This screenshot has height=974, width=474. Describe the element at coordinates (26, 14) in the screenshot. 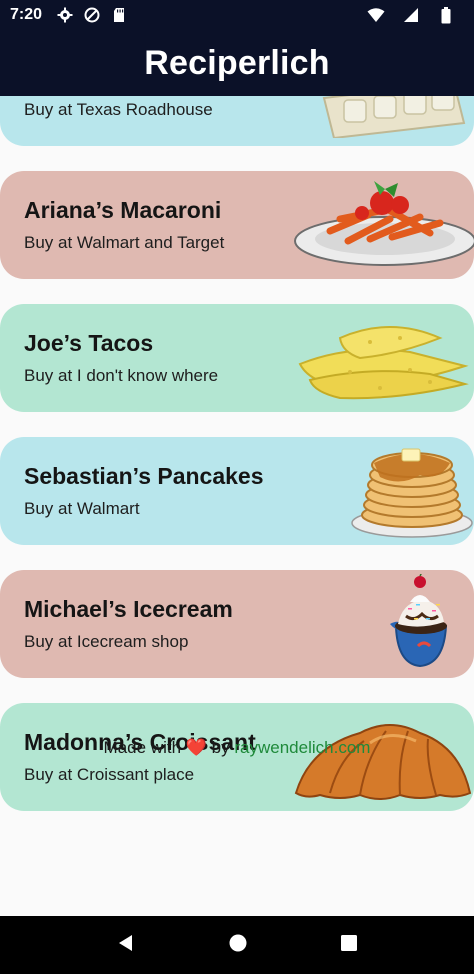

I see `status-time: 7:20` at that location.